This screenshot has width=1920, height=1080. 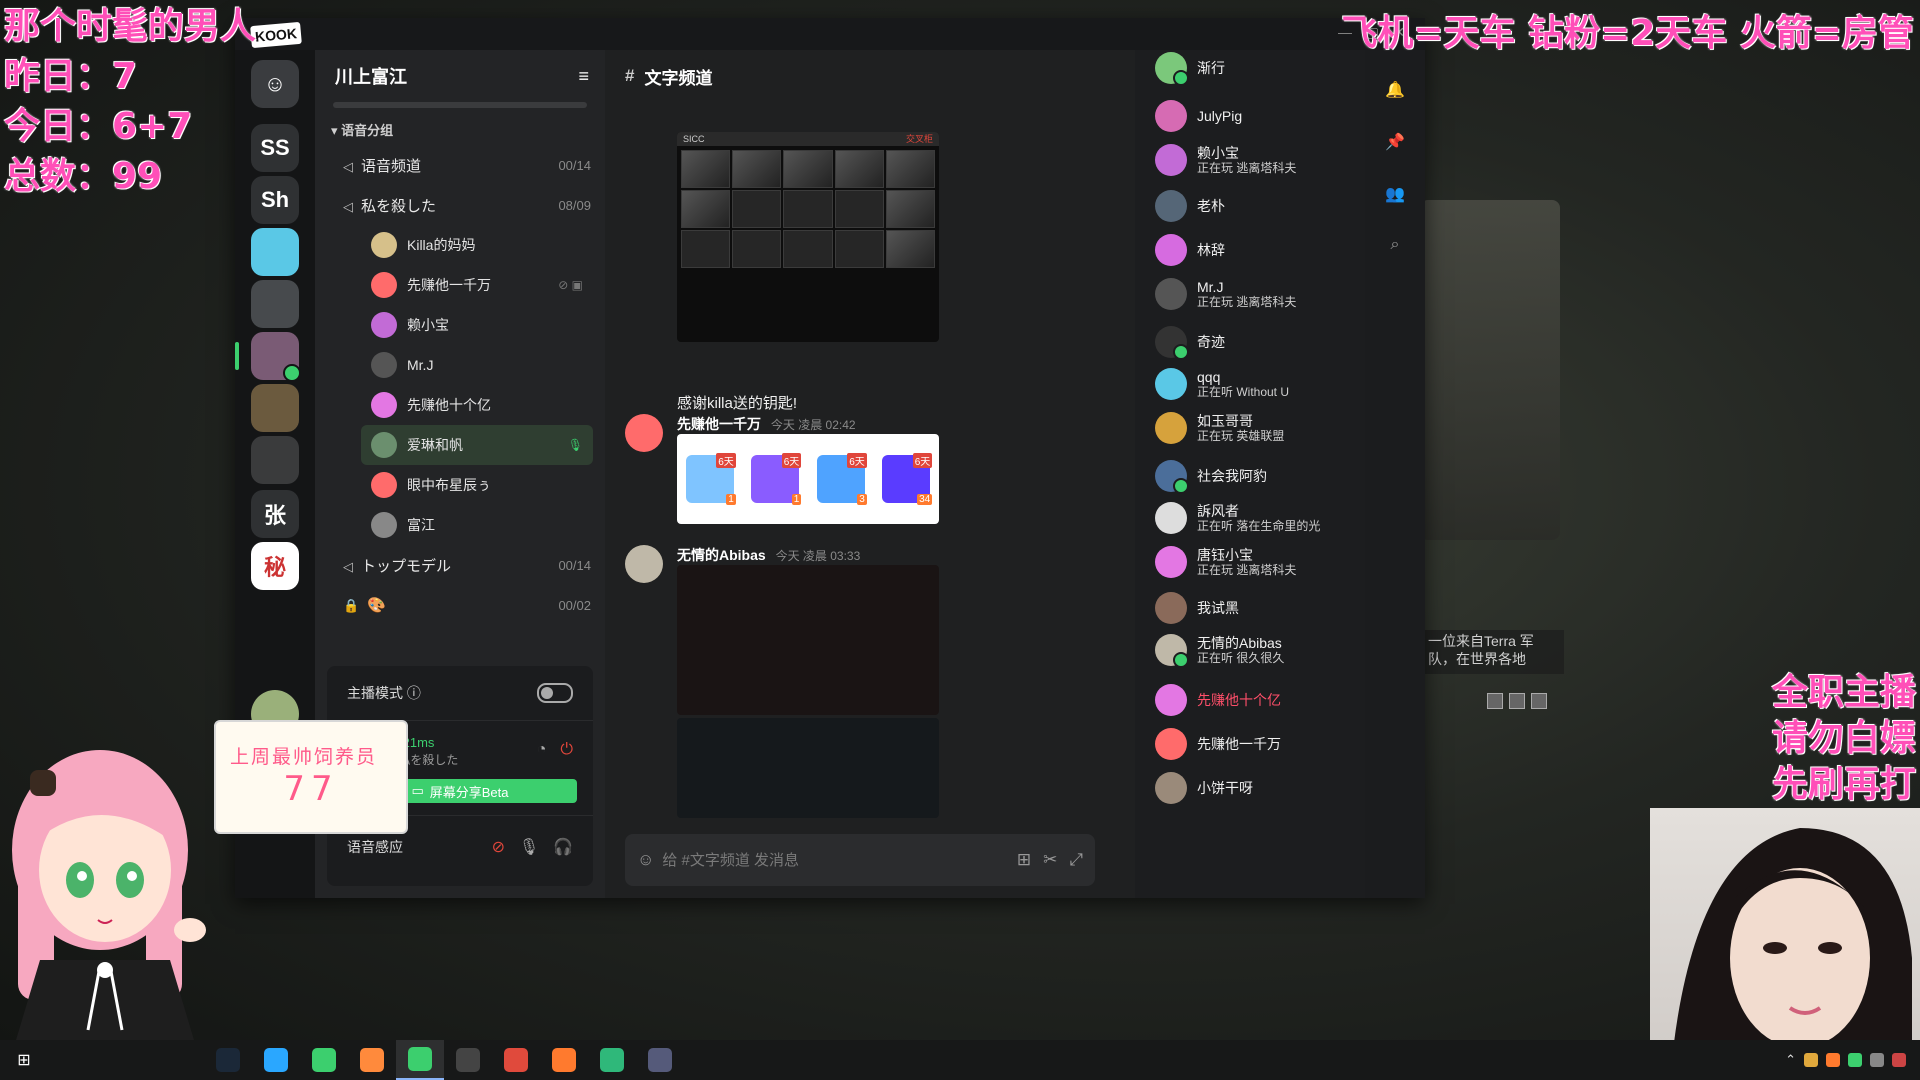 I want to click on obs-icon, so click(x=468, y=1060).